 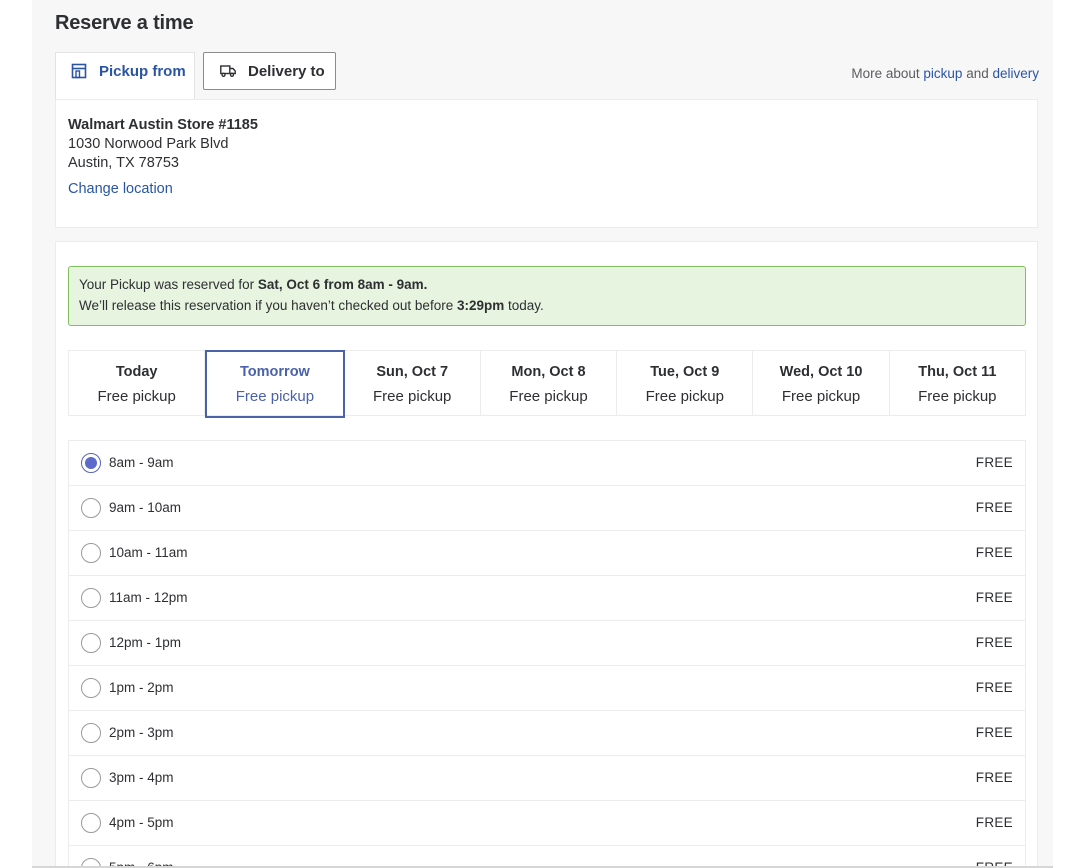 I want to click on timeslot-row: 4pm - 5pm FREE, so click(x=547, y=823).